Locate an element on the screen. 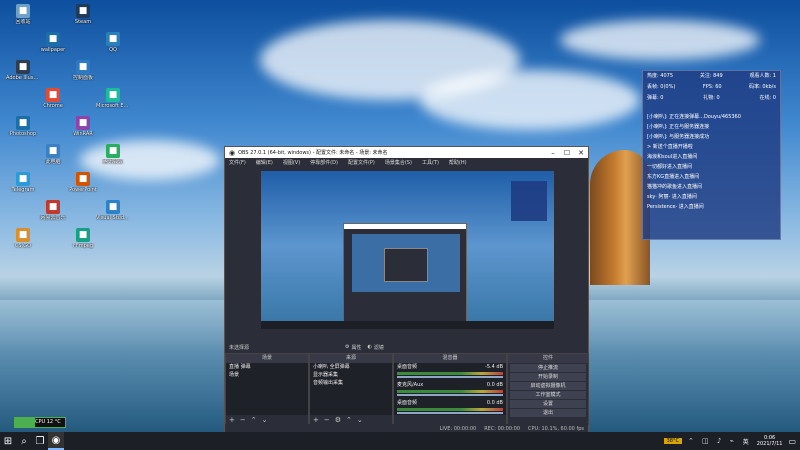  menu-item: 停靠部件(D) is located at coordinates (324, 162).